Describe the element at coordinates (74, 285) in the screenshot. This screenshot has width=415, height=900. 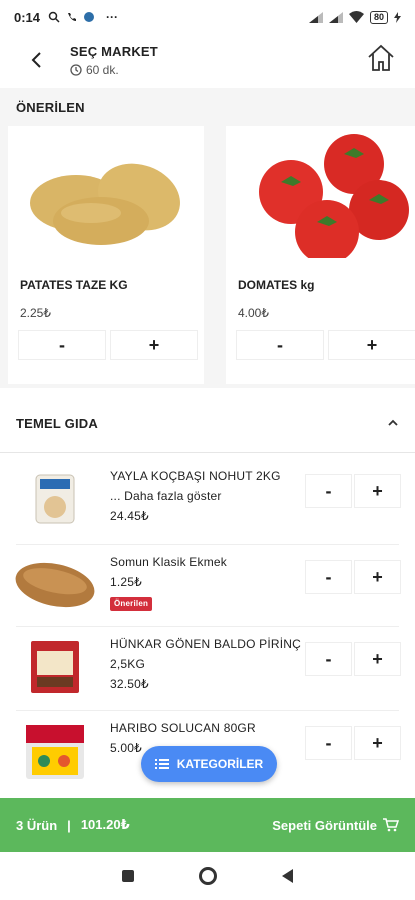
I see `product-name: PATATES TAZE KG` at that location.